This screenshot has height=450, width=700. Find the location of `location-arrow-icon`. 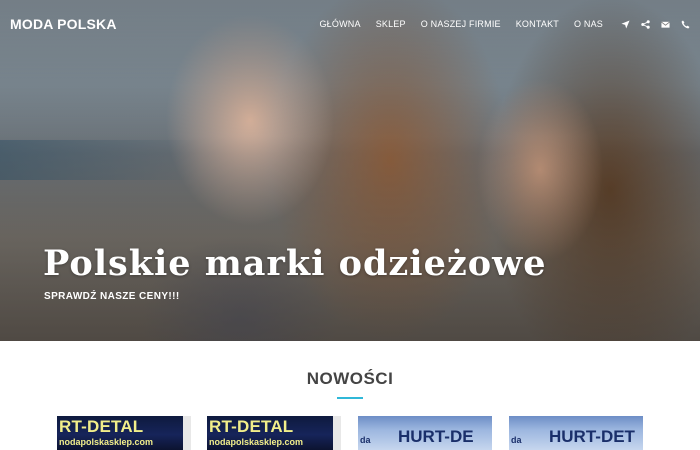

location-arrow-icon is located at coordinates (625, 24).